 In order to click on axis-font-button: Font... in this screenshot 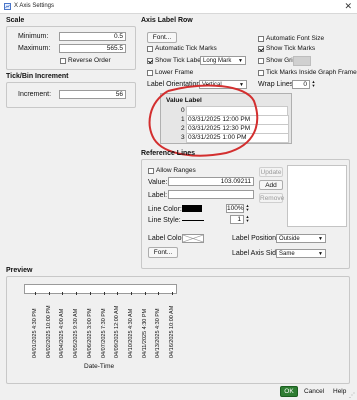, I will do `click(162, 37)`.